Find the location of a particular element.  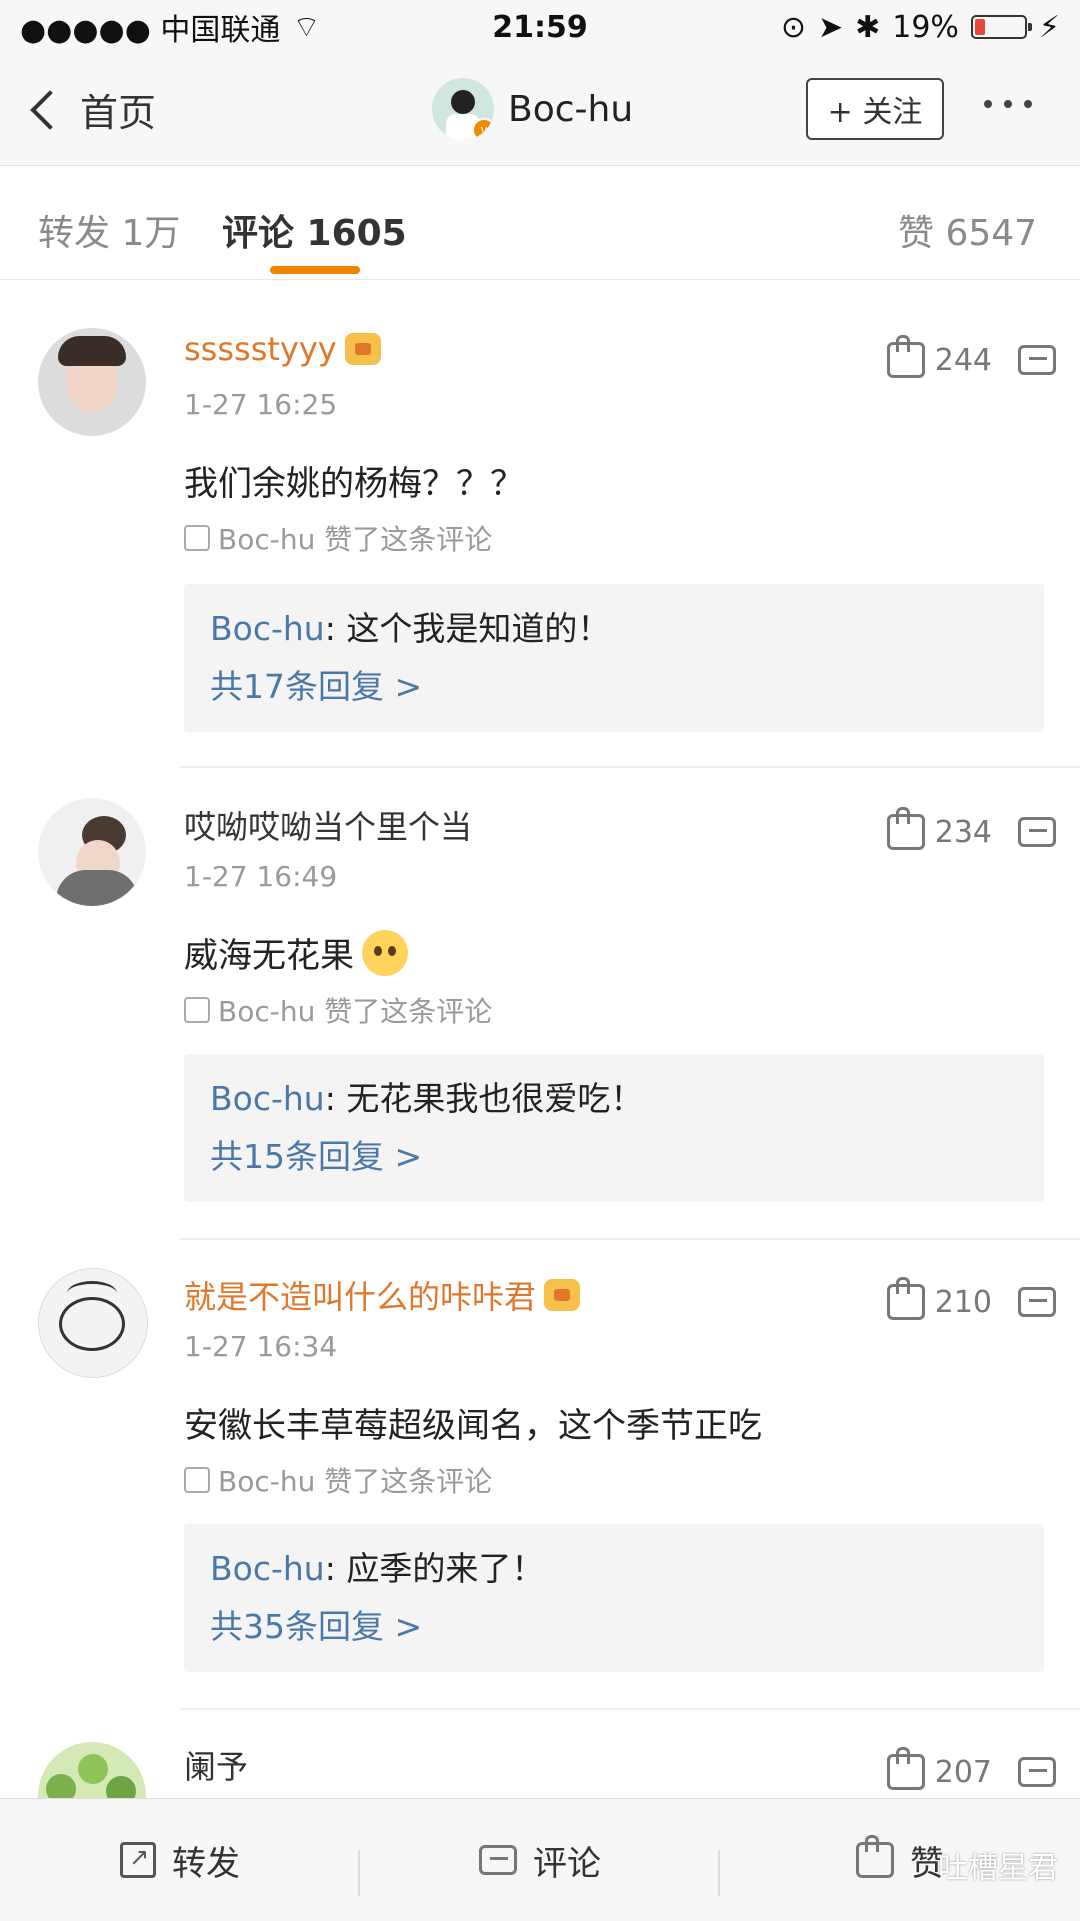

comment-time: 1-27 16:49 is located at coordinates (261, 876).